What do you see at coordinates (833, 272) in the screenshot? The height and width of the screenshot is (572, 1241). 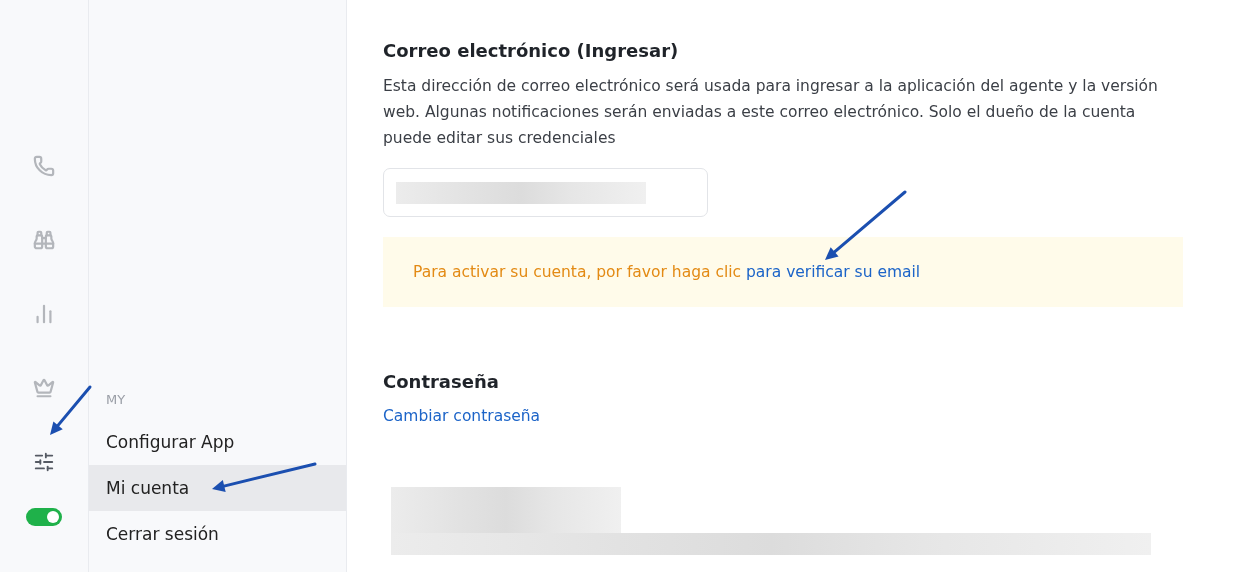 I see `verify-email-link: para verificar su email` at bounding box center [833, 272].